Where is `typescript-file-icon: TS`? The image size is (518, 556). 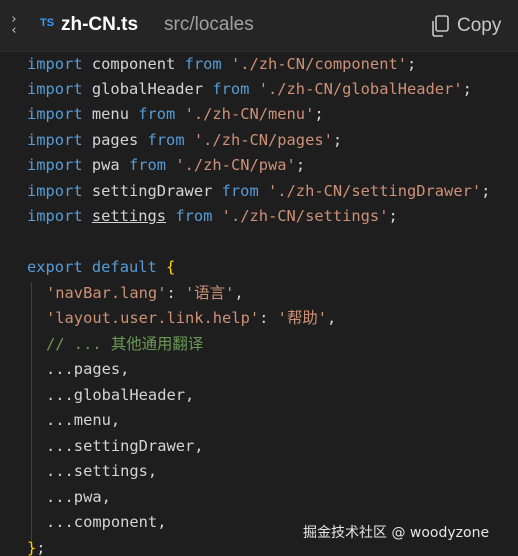 typescript-file-icon: TS is located at coordinates (47, 23).